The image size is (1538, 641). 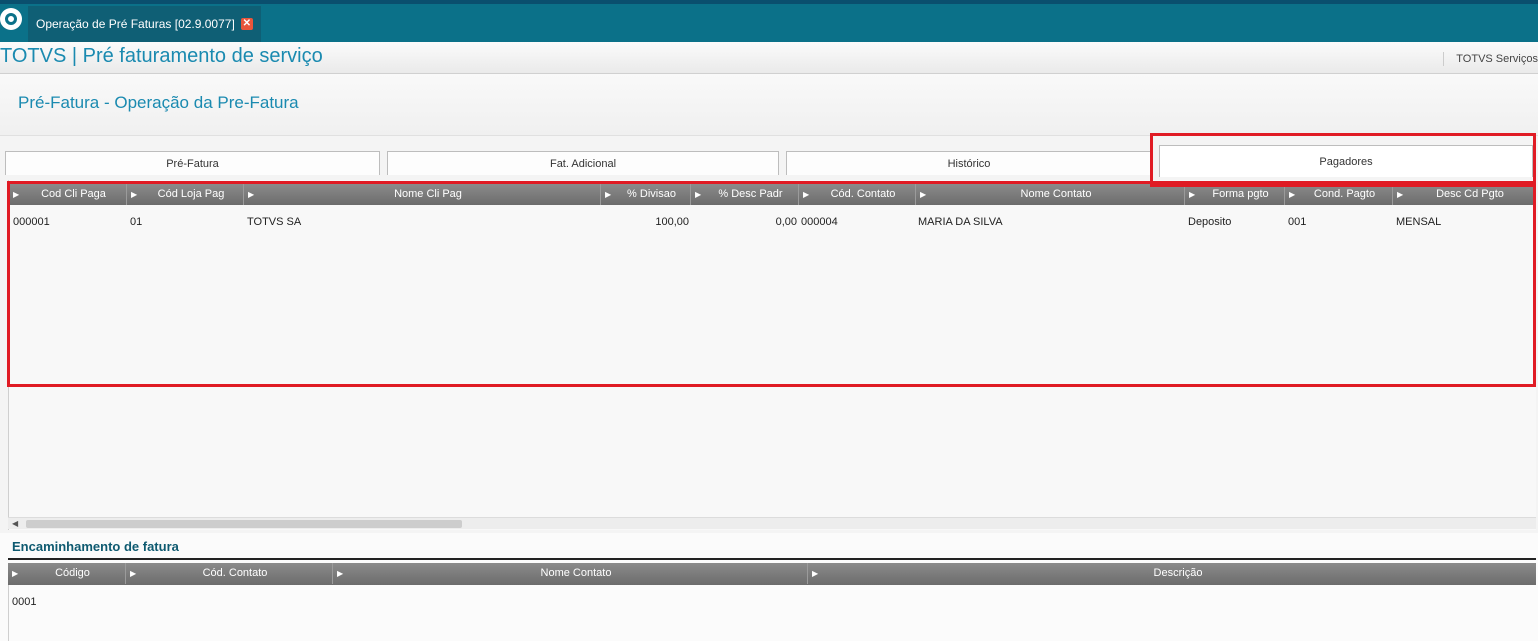 I want to click on col-header-descricao: ▶ Descrição, so click(x=1172, y=573).